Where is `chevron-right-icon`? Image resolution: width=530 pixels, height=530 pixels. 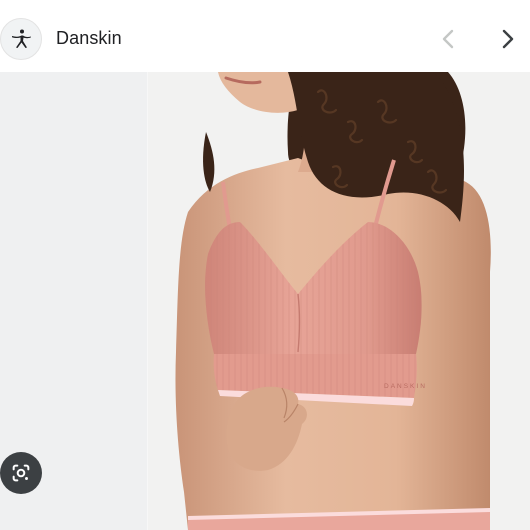
chevron-right-icon is located at coordinates (508, 39).